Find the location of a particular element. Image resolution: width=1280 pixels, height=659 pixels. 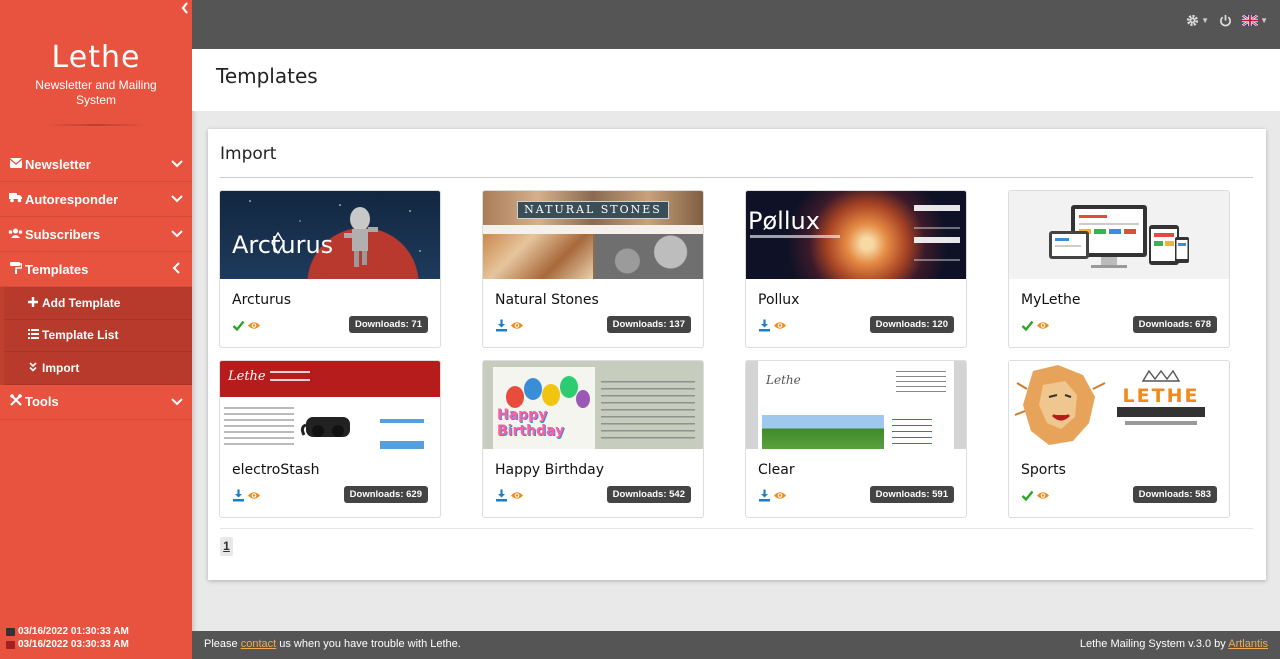

downloads-badge: Downloads: 591 is located at coordinates (911, 494).